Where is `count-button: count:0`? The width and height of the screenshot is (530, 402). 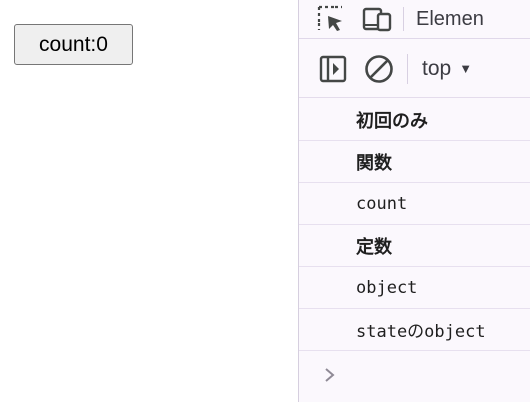 count-button: count:0 is located at coordinates (73, 44).